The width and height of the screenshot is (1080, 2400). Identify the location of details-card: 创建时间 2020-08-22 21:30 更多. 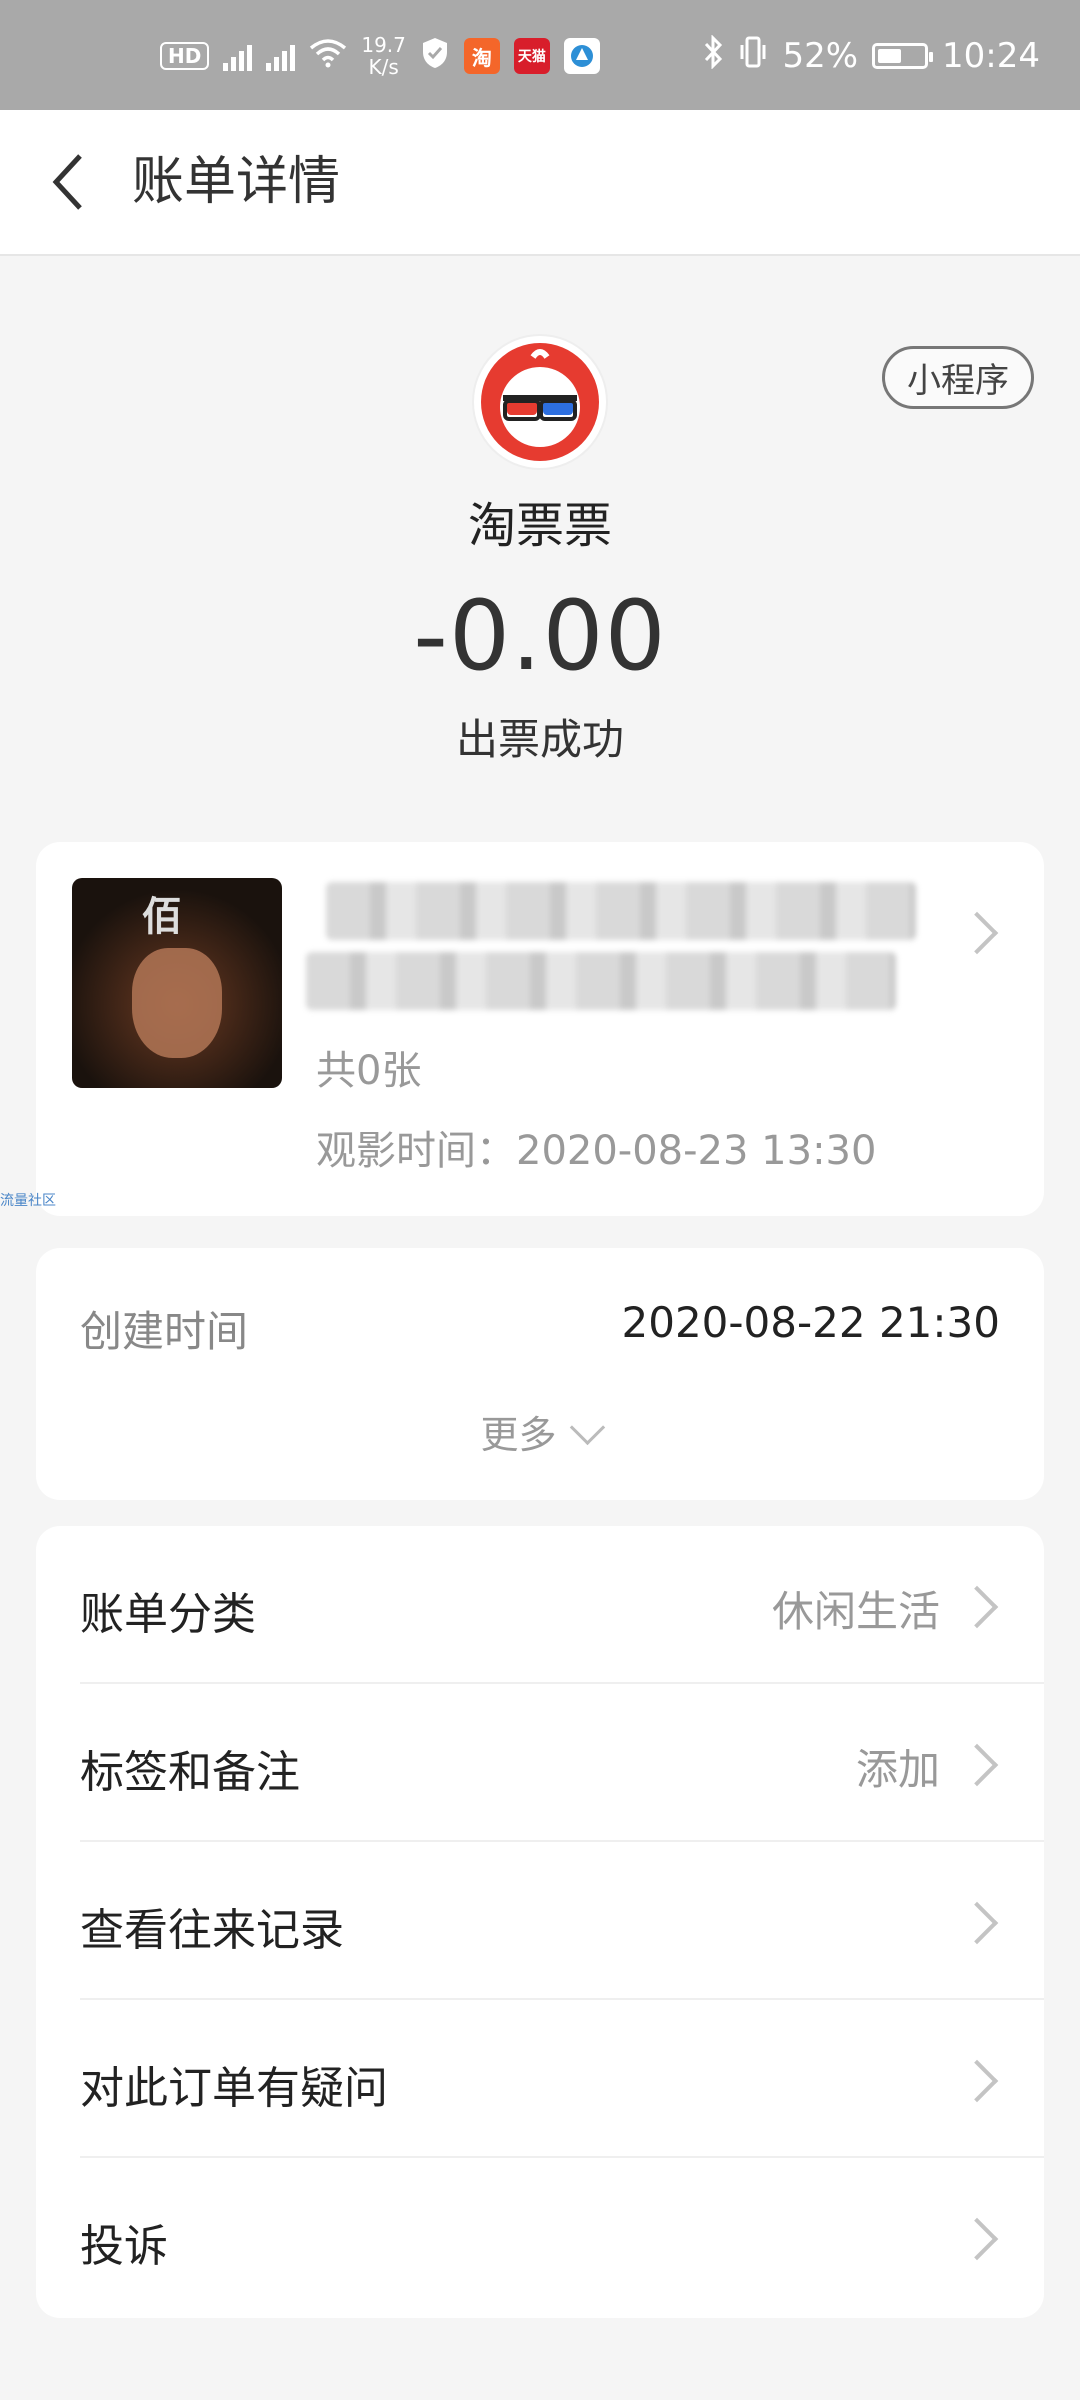
(540, 1374).